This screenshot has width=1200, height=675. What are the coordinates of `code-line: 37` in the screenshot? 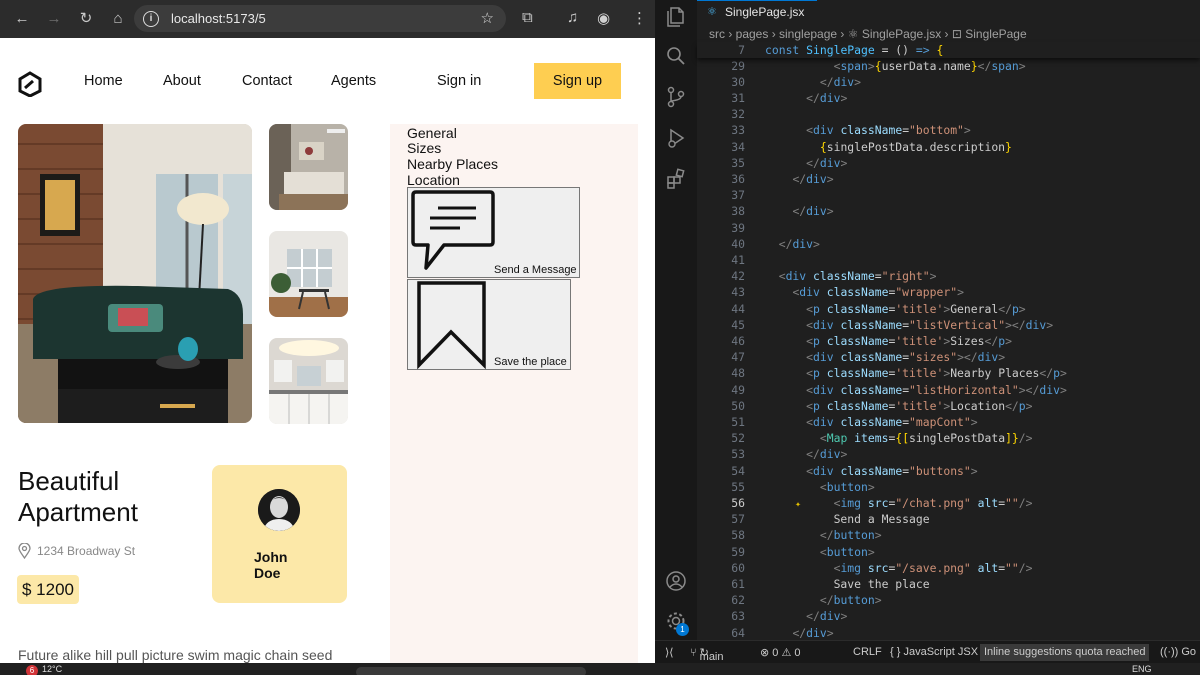 It's located at (948, 195).